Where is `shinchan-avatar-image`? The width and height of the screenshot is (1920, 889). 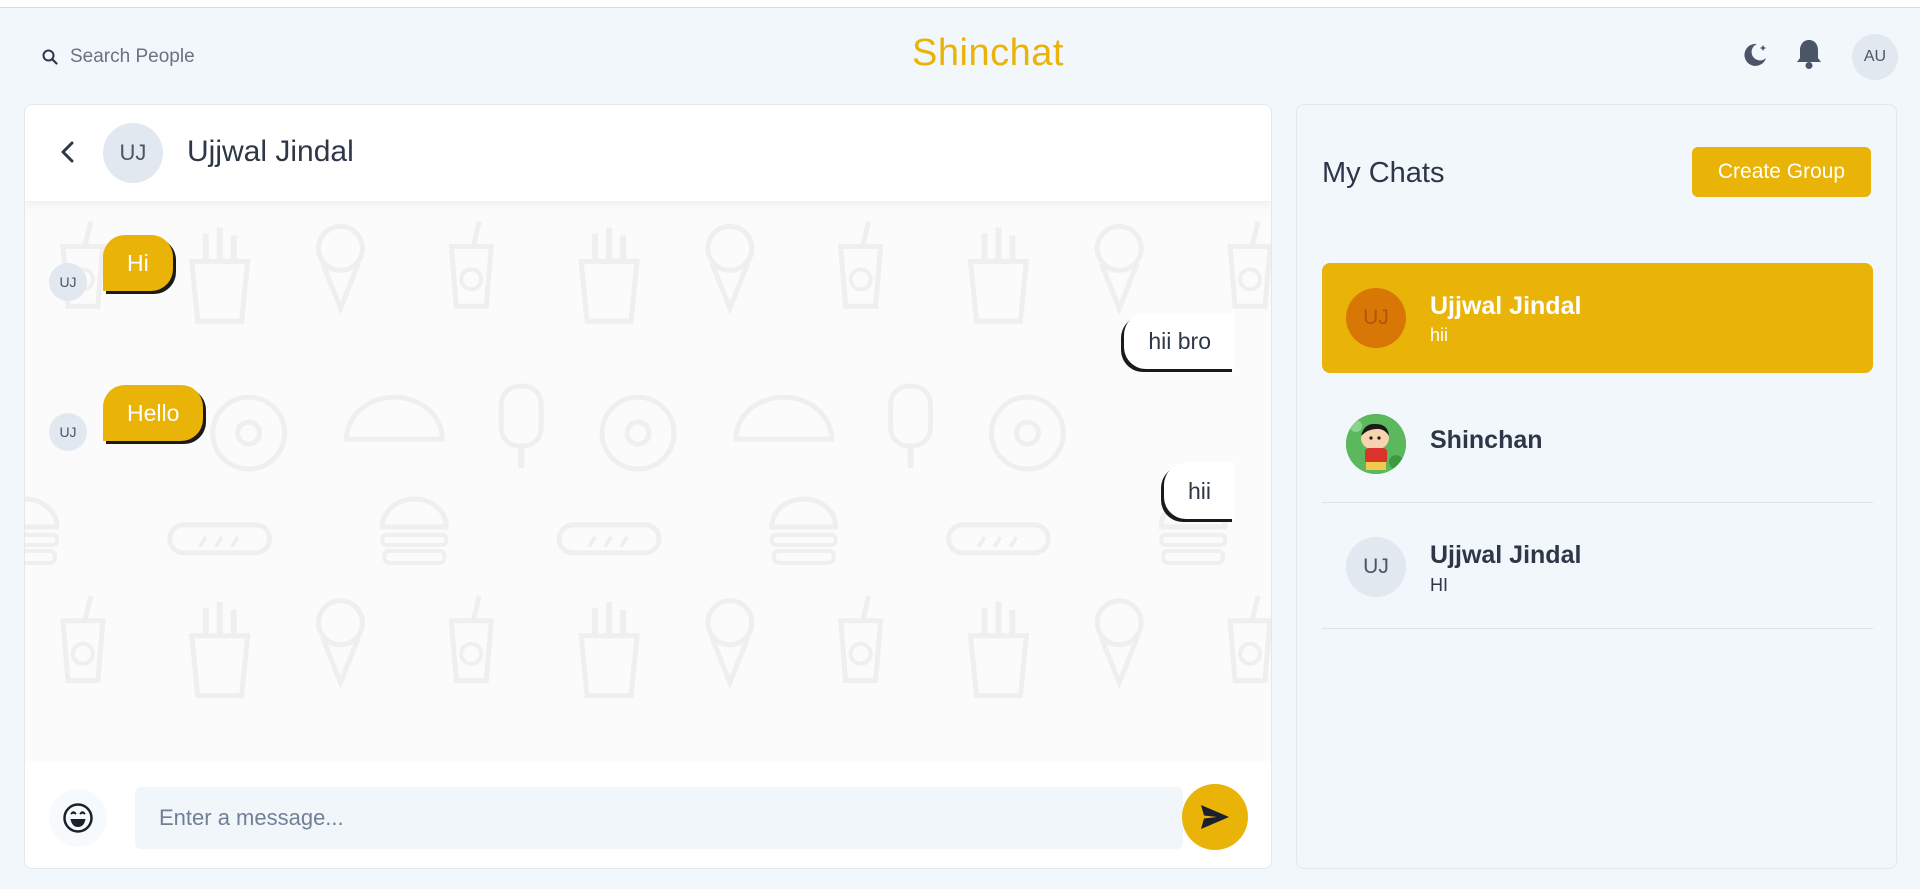
shinchan-avatar-image is located at coordinates (1376, 444).